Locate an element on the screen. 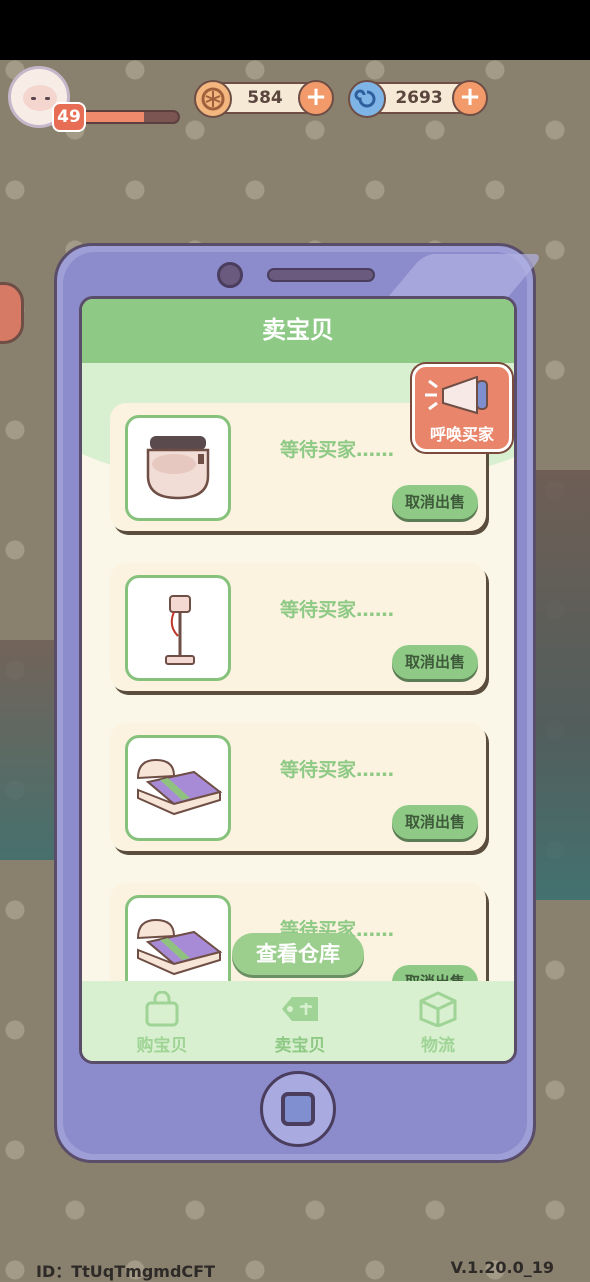 The image size is (590, 1282). side-menu-button is located at coordinates (12, 313).